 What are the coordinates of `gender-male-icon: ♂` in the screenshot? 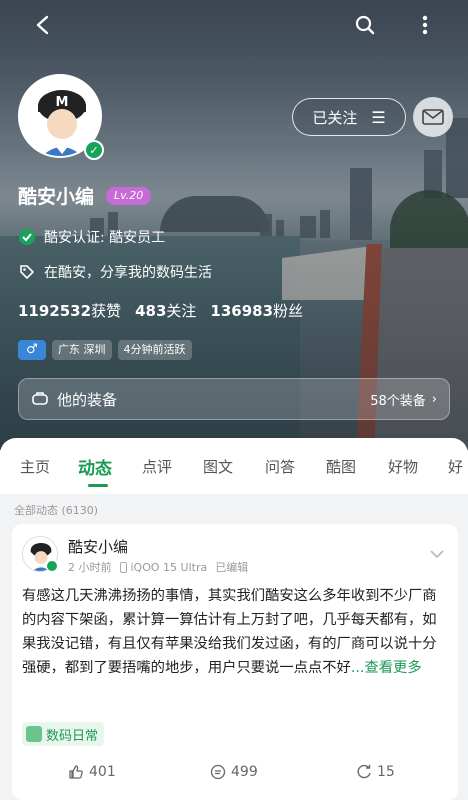 It's located at (32, 350).